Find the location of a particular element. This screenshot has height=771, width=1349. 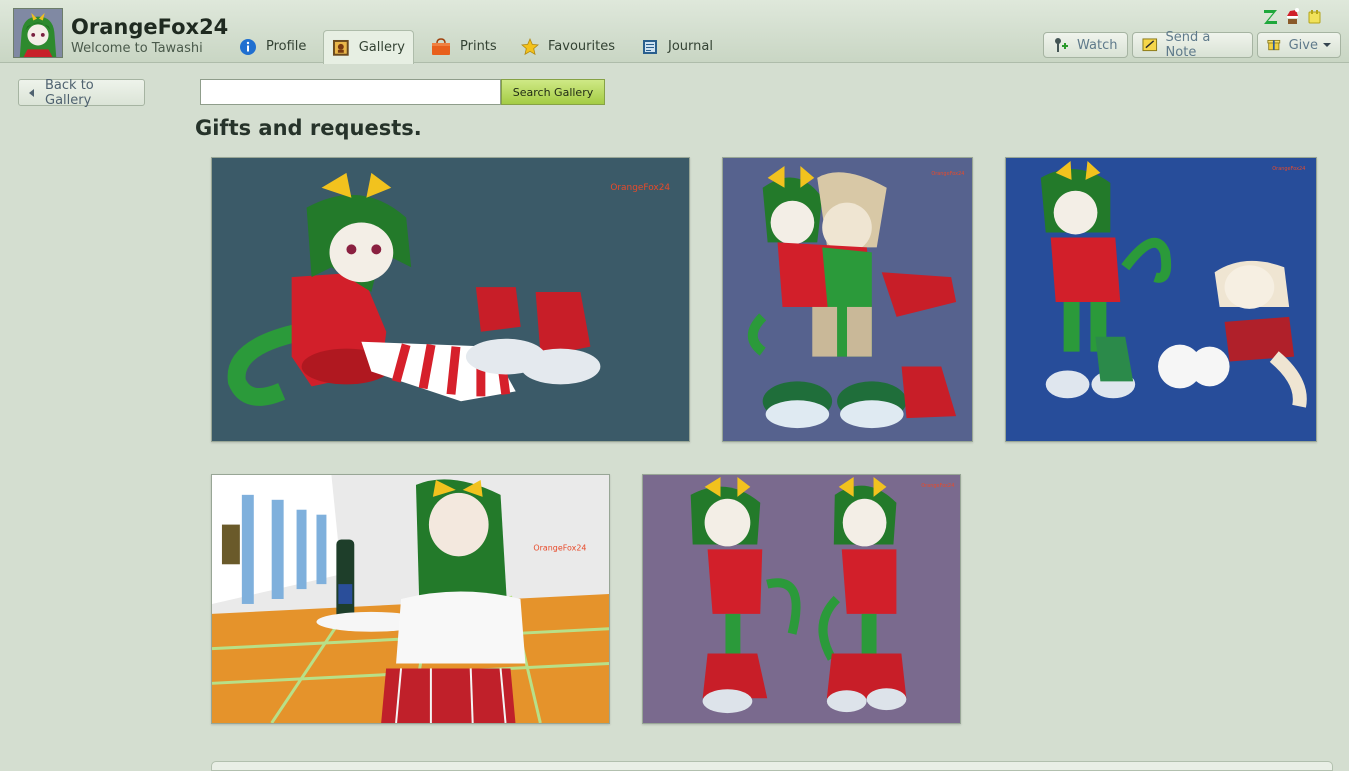

note-icon is located at coordinates (1150, 45).